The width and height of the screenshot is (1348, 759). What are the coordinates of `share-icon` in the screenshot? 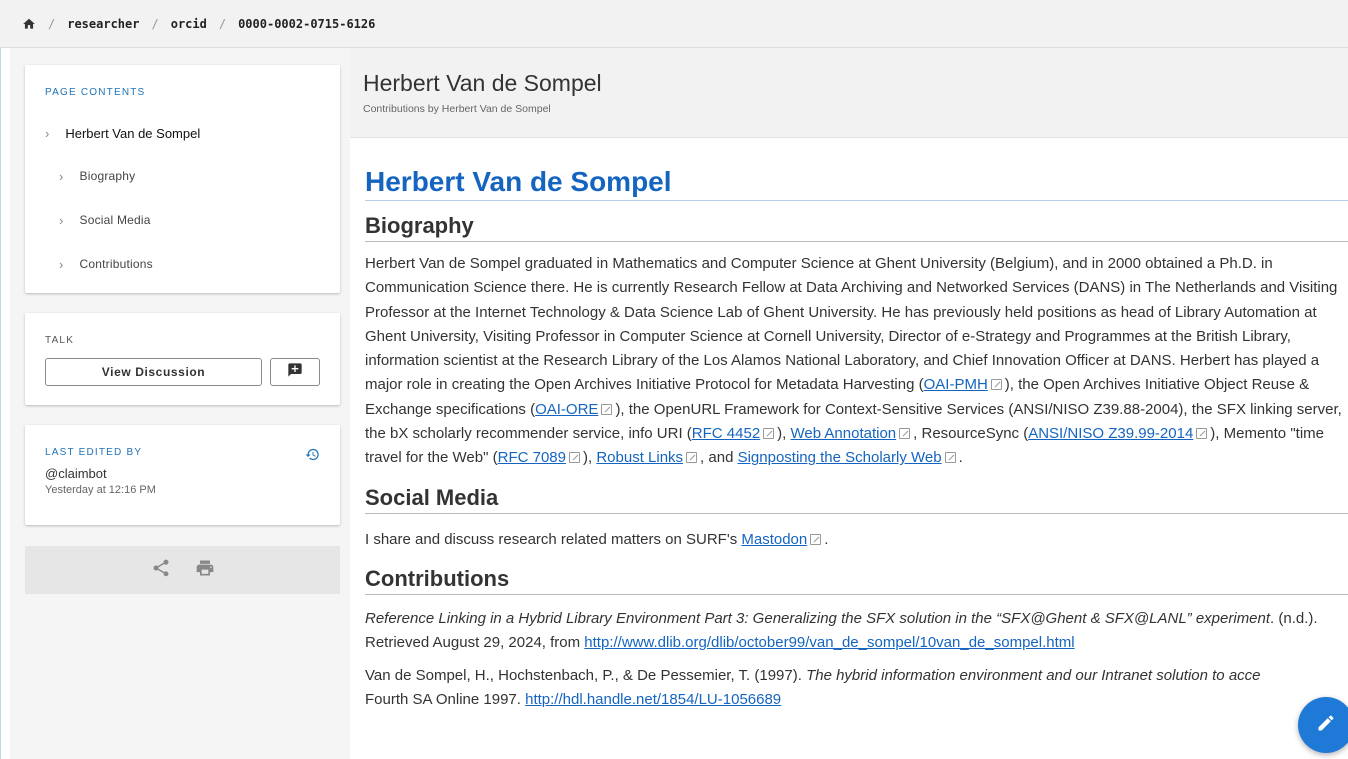 It's located at (161, 570).